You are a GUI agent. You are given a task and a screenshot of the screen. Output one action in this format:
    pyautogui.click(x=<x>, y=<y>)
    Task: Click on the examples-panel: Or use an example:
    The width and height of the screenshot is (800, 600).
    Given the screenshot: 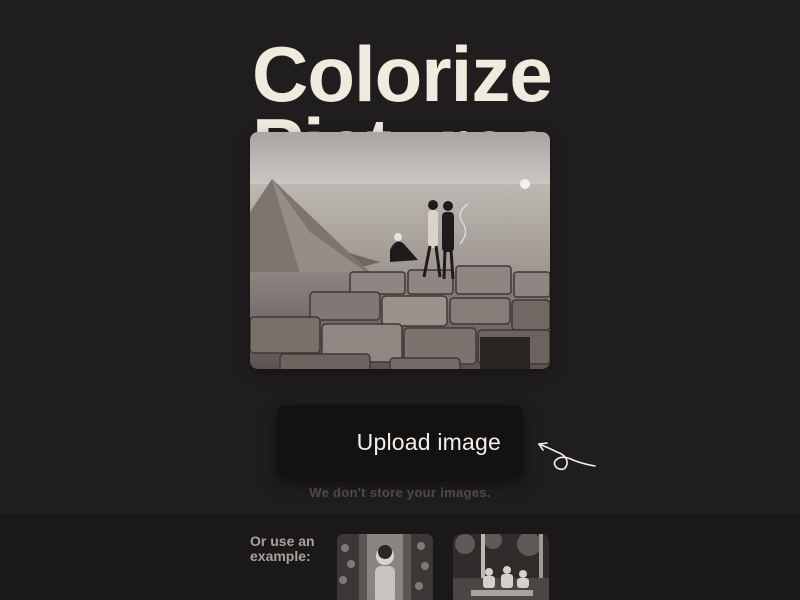 What is the action you would take?
    pyautogui.click(x=400, y=557)
    